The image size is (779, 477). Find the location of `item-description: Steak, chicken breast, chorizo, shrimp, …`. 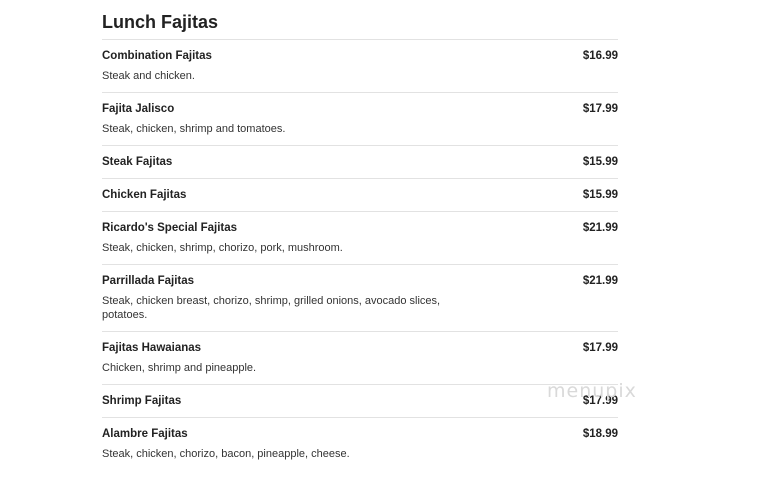

item-description: Steak, chicken breast, chorizo, shrimp, … is located at coordinates (271, 308).